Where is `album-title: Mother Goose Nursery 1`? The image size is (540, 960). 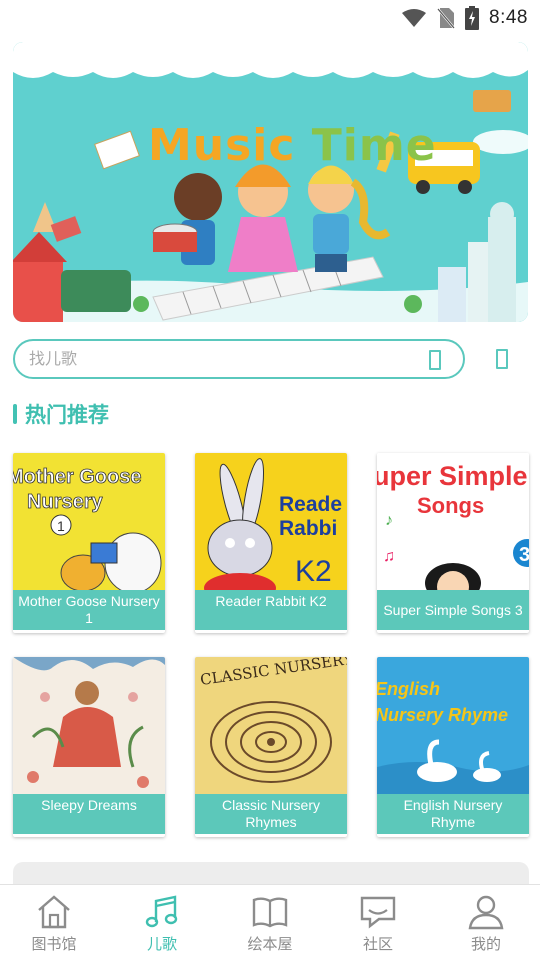
album-title: Mother Goose Nursery 1 is located at coordinates (89, 610).